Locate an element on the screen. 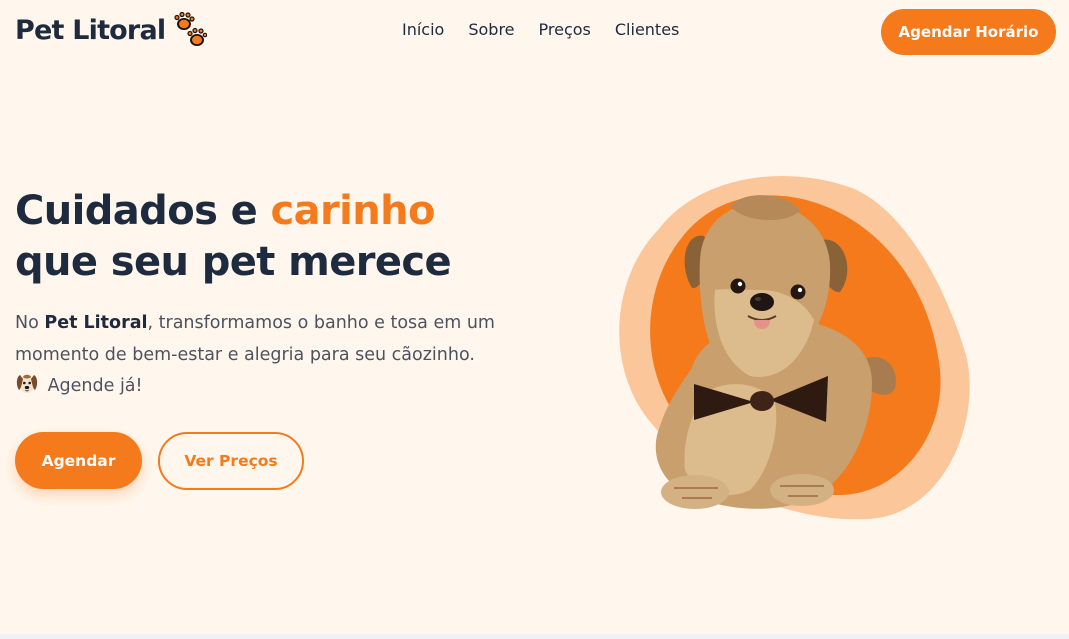  dog-face-emoji-icon is located at coordinates (27, 383).